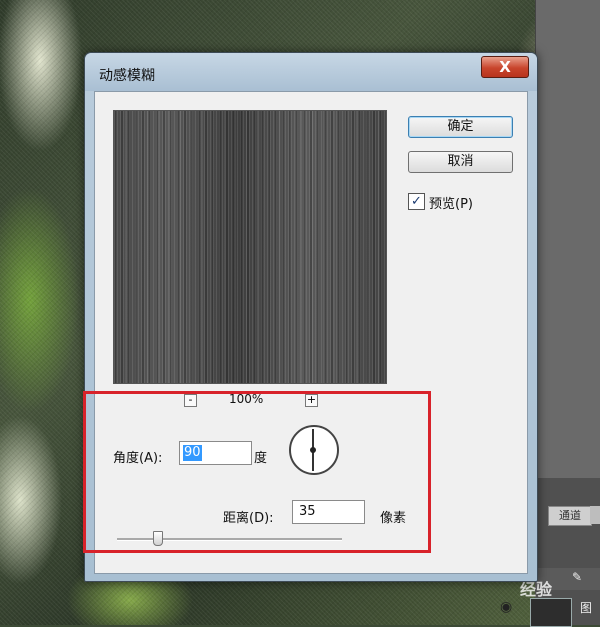 The image size is (600, 627). I want to click on dialog-titlebar: 动感模糊 X, so click(311, 72).